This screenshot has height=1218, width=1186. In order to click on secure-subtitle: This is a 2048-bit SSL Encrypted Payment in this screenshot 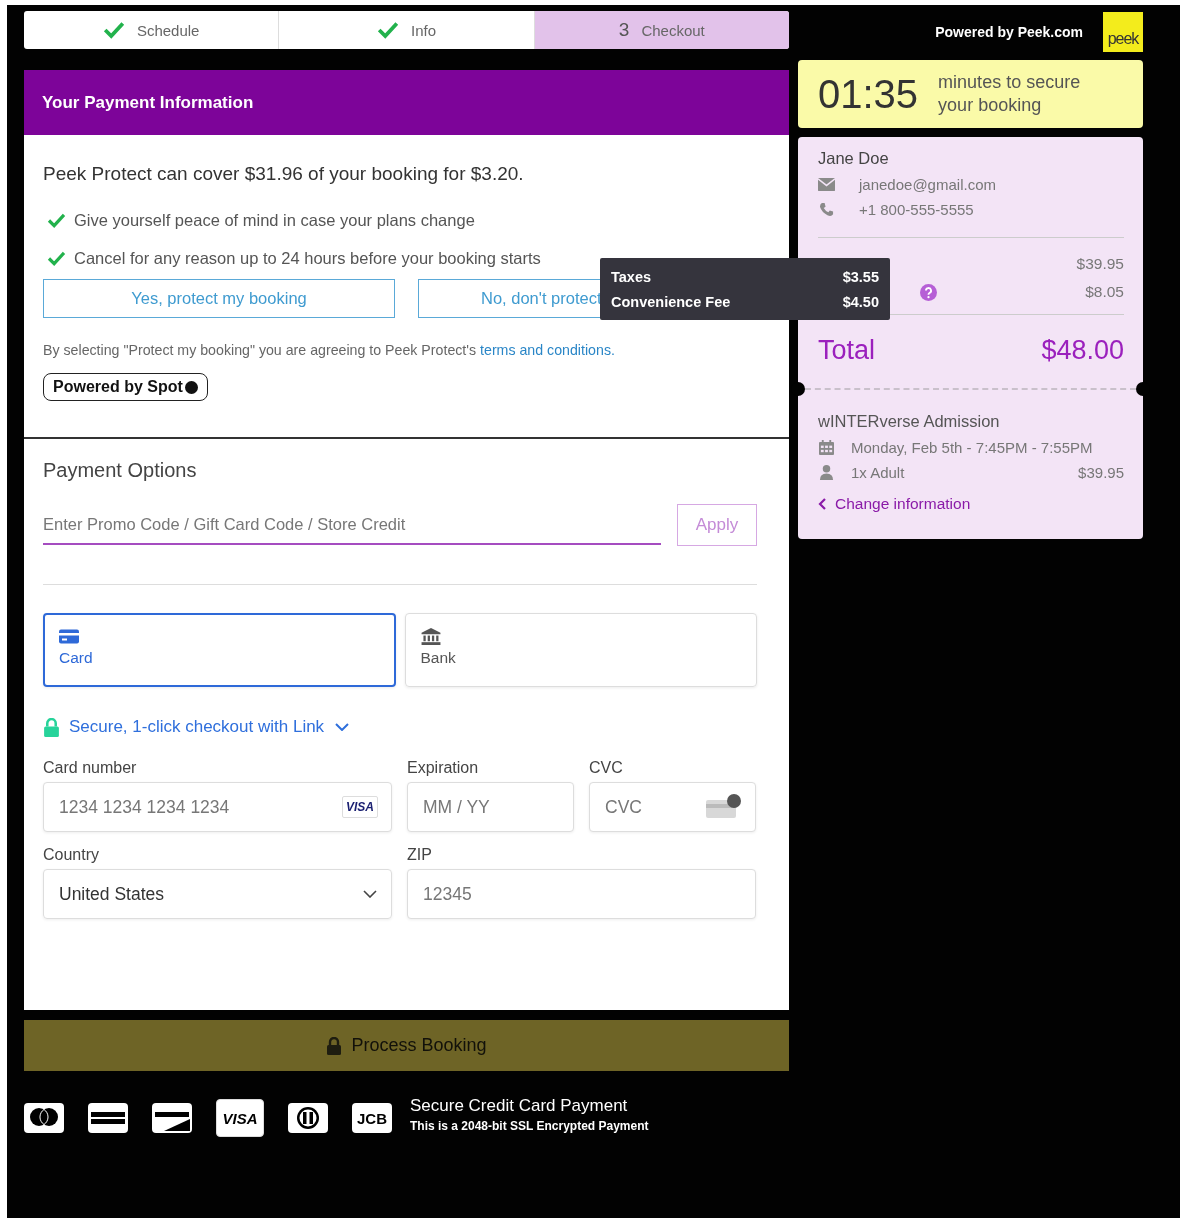, I will do `click(529, 1125)`.